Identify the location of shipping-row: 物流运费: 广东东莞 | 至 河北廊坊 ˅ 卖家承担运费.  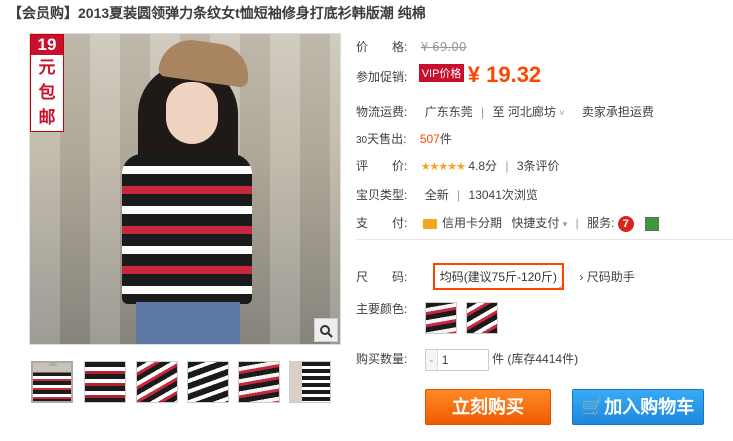
(505, 111).